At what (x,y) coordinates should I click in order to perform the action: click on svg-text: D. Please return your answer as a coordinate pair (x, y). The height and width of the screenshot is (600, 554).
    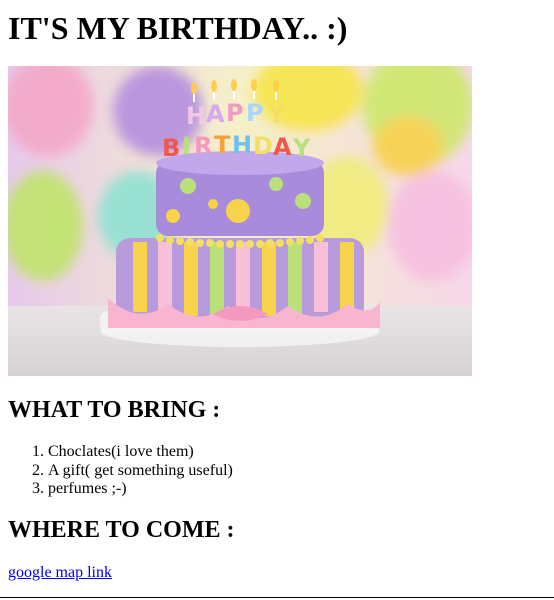
    Looking at the image, I should click on (263, 146).